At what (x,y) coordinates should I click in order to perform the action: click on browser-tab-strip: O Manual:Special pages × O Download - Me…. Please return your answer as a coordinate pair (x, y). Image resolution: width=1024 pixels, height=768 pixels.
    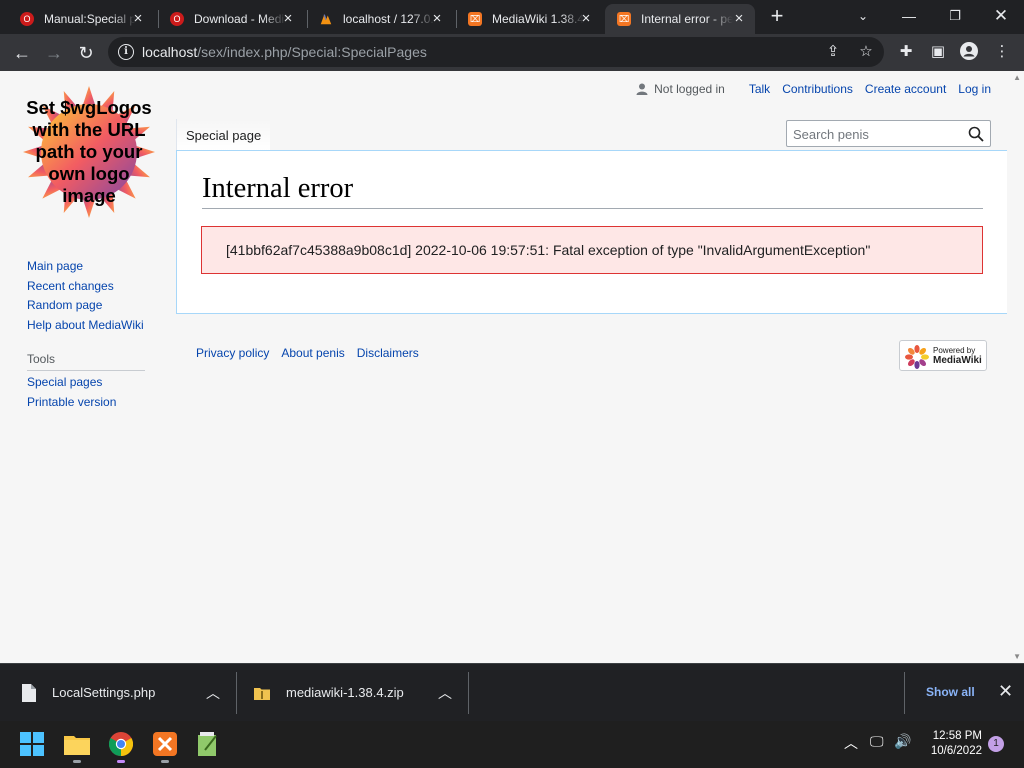
    Looking at the image, I should click on (512, 17).